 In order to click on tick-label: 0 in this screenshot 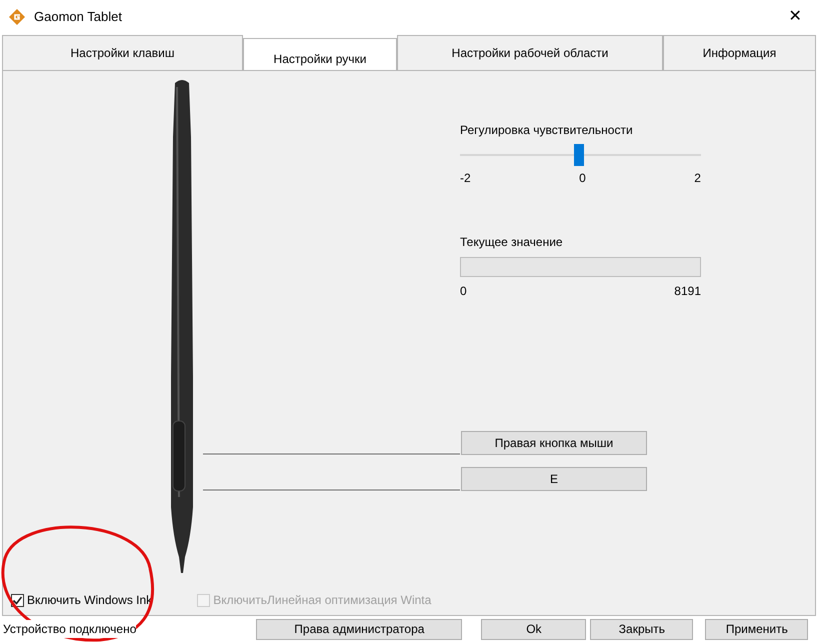, I will do `click(582, 178)`.